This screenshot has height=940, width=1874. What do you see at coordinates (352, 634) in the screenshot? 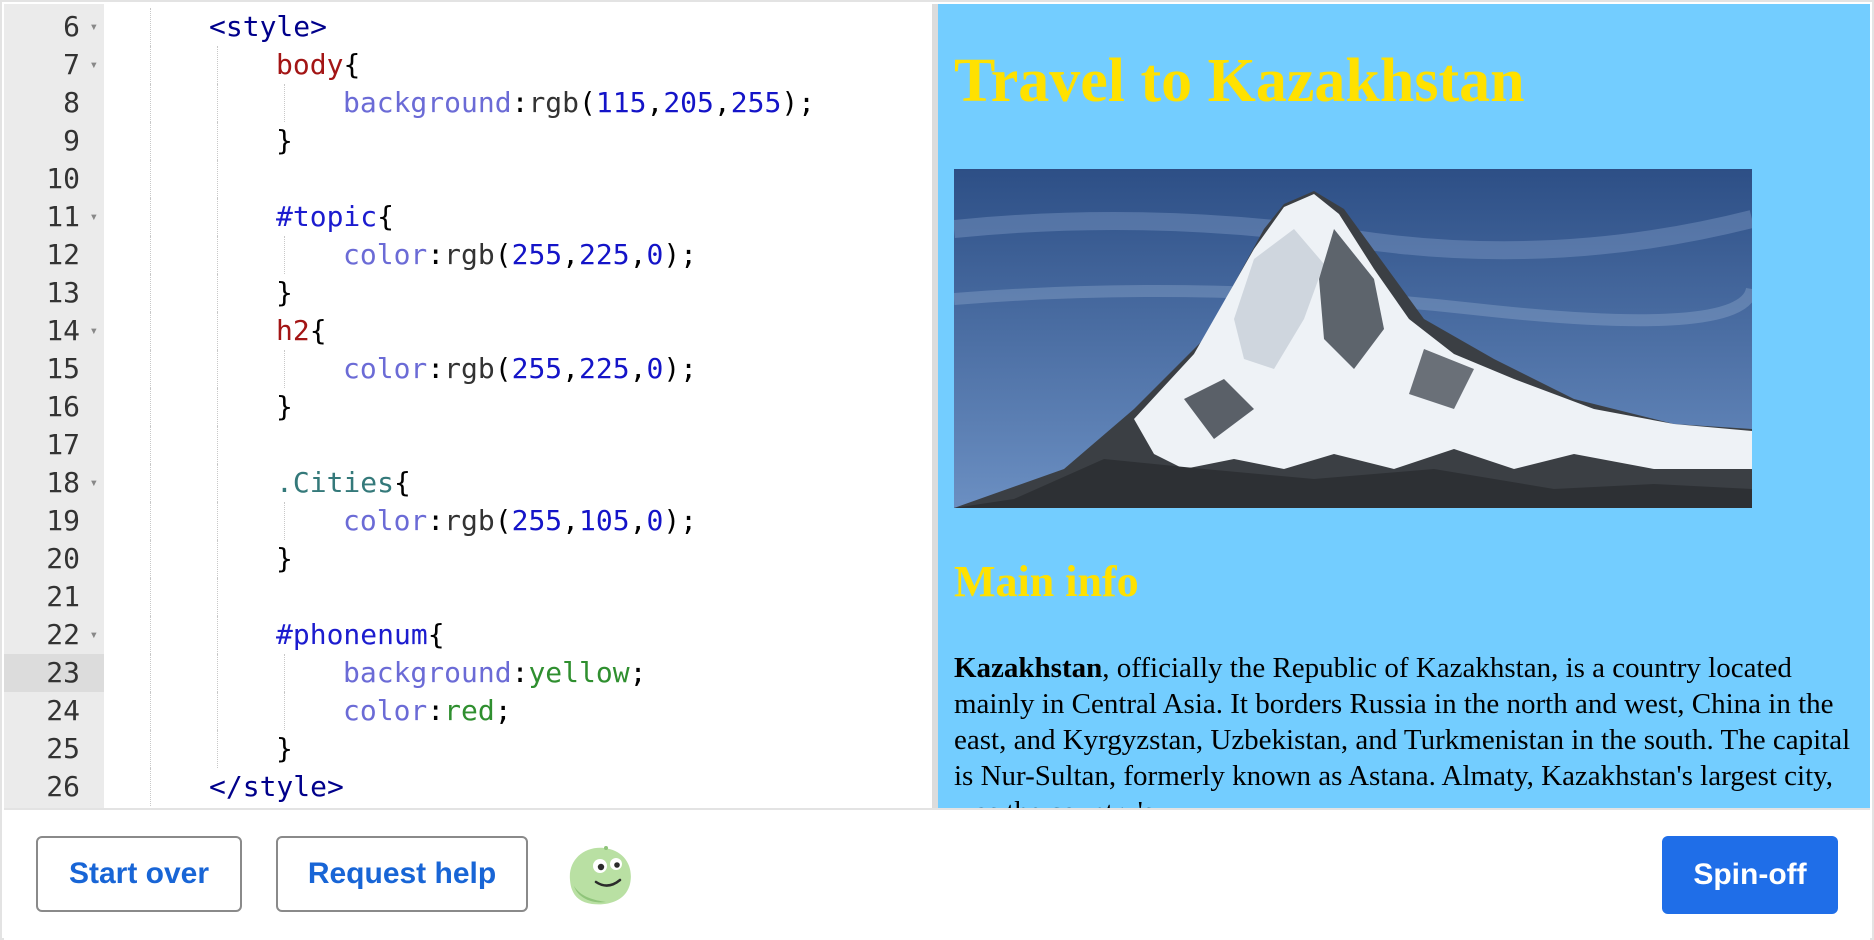
I see `code-token: #phonenum` at bounding box center [352, 634].